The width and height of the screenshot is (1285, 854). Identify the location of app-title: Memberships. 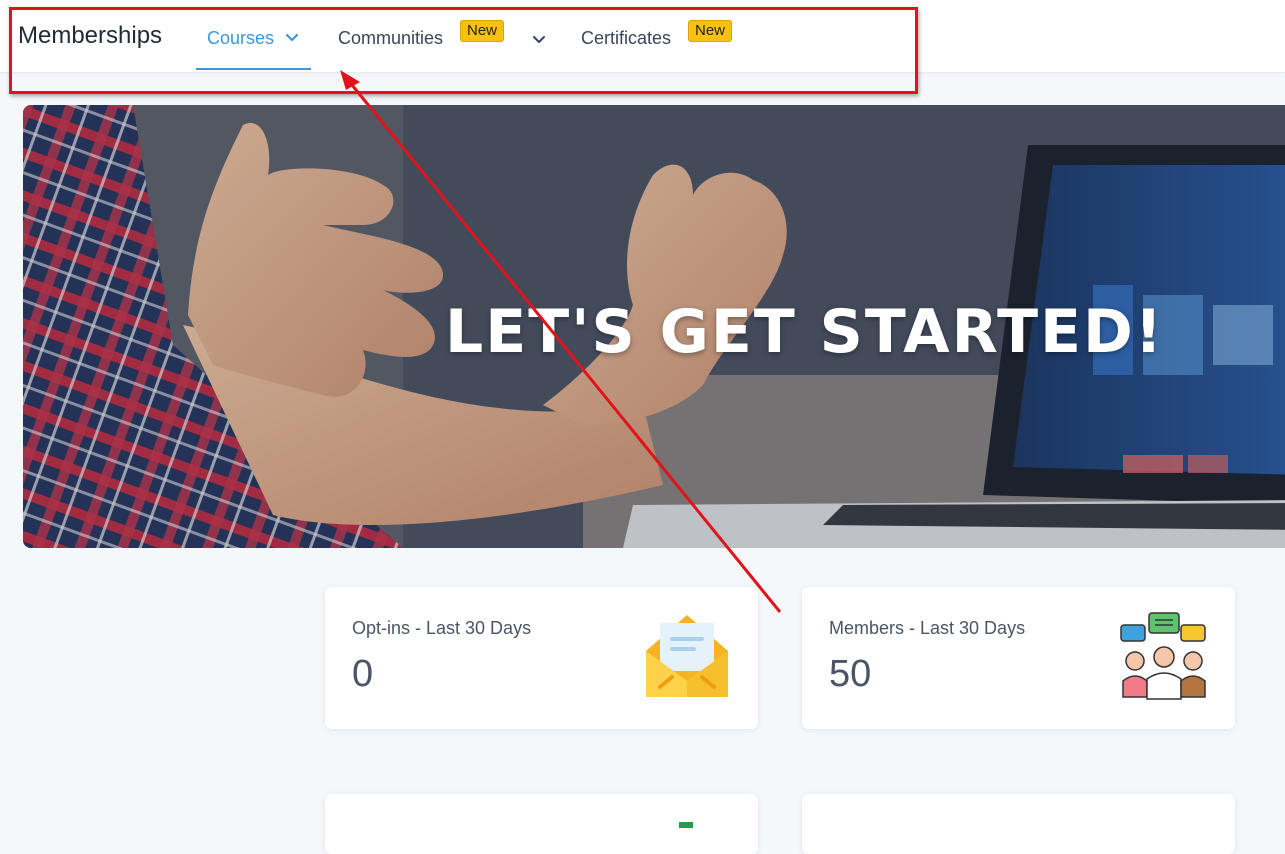
(90, 35).